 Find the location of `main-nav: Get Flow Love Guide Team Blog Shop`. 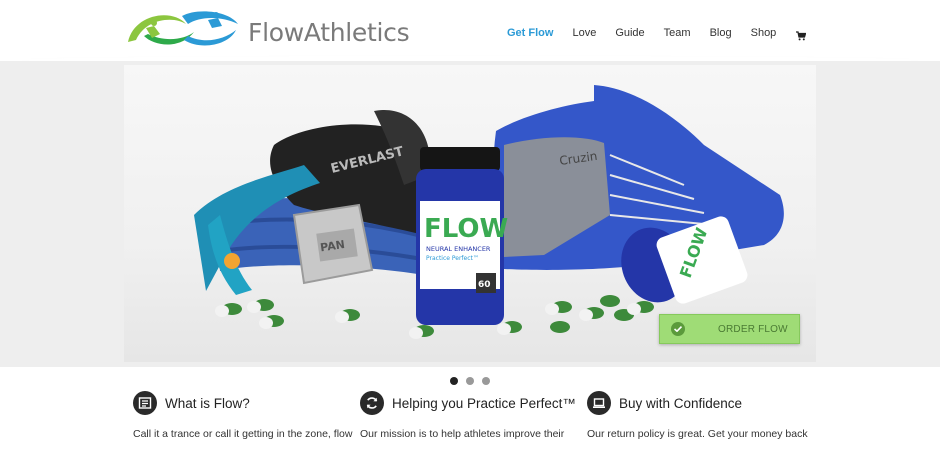

main-nav: Get Flow Love Guide Team Blog Shop is located at coordinates (651, 33).